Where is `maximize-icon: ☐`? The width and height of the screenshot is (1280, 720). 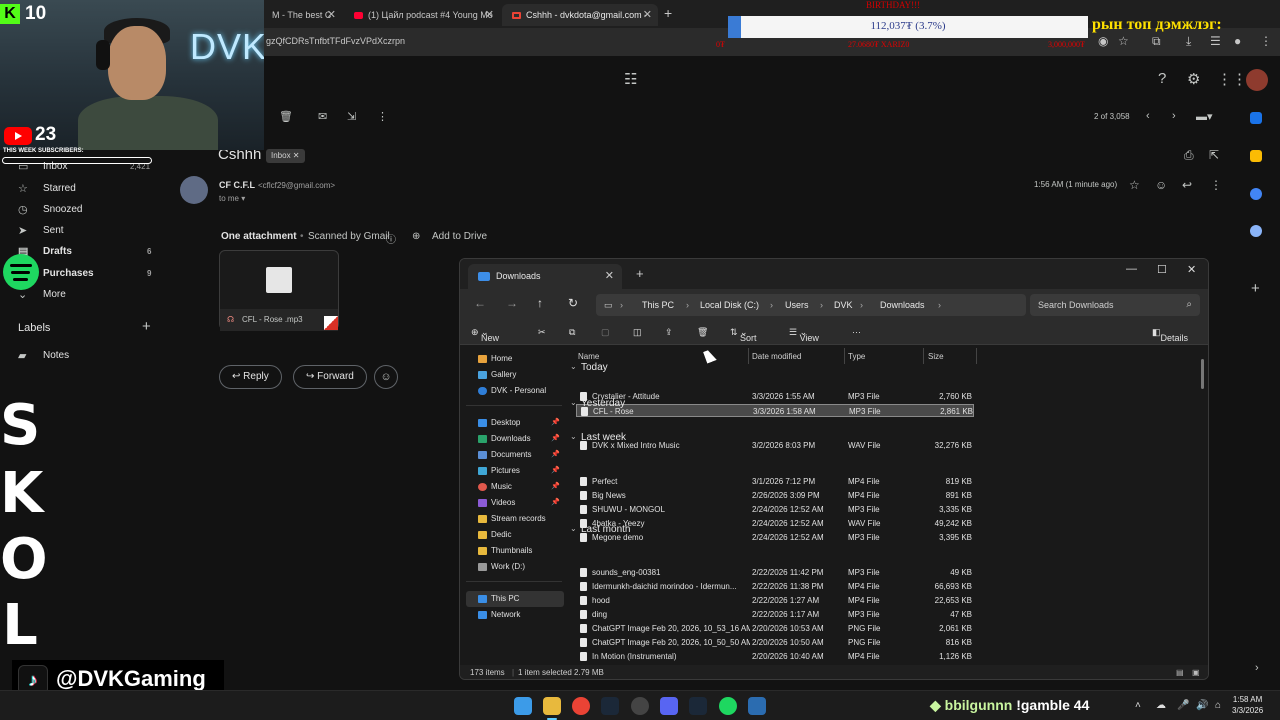
maximize-icon: ☐ is located at coordinates (1162, 269).